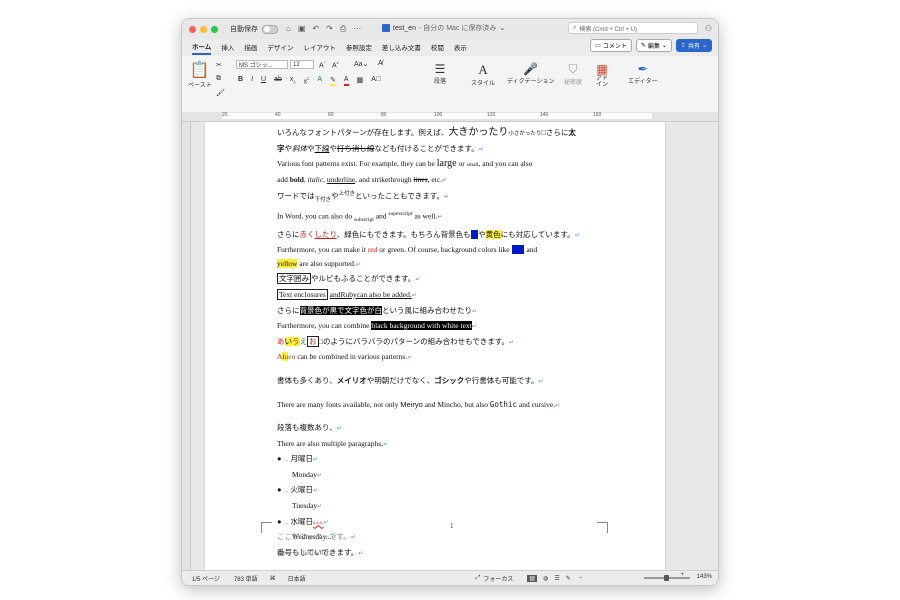  I want to click on bold-icon: B, so click(240, 81).